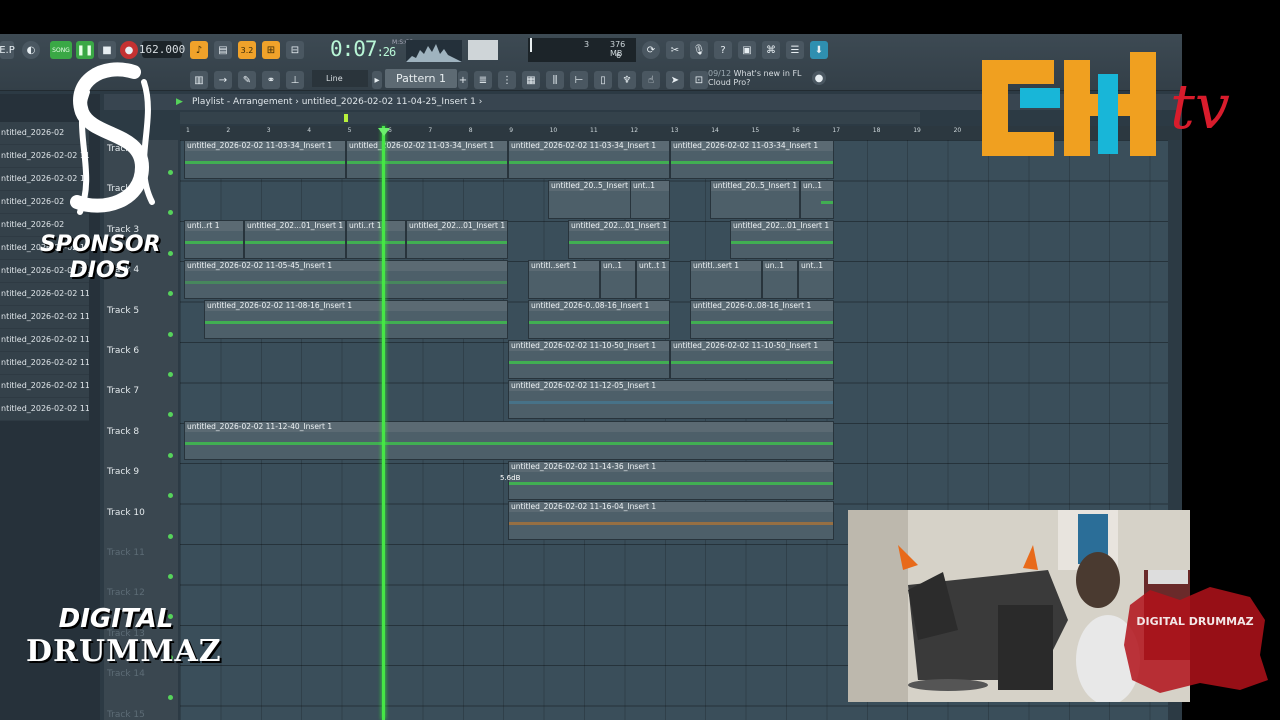 The height and width of the screenshot is (720, 1280). I want to click on track-name: Track 14, so click(126, 674).